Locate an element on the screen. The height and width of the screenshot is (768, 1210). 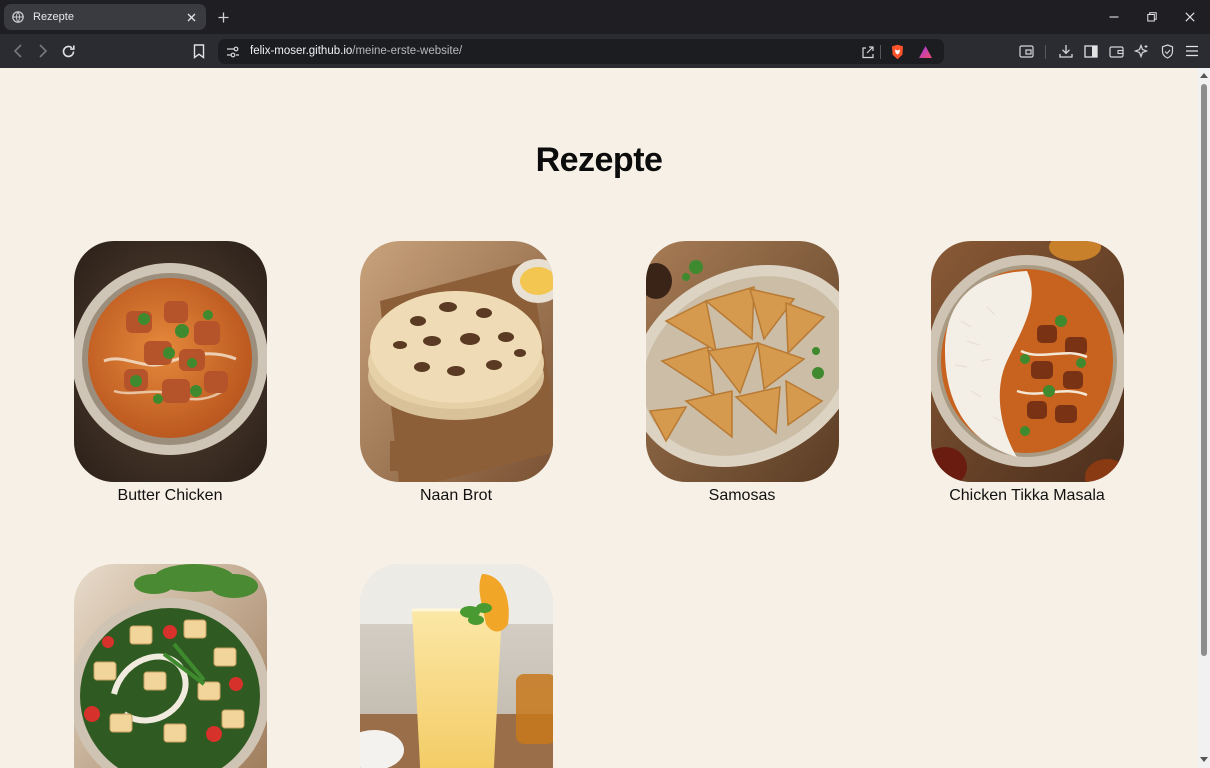
url-host: felix-moser.github.io is located at coordinates (301, 51).